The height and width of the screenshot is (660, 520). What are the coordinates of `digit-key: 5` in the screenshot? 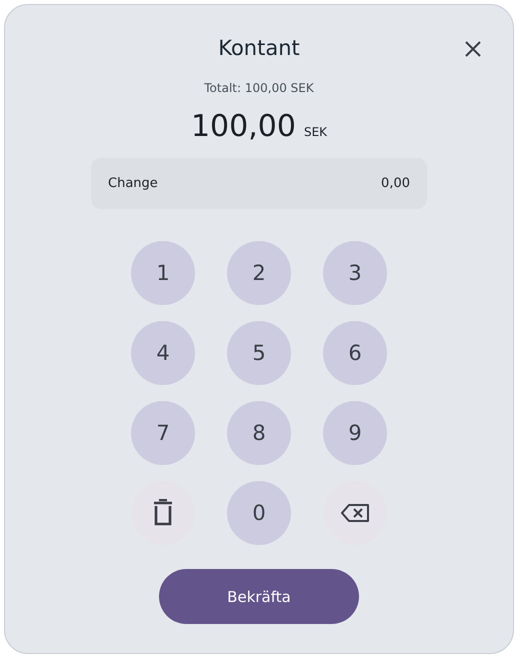 It's located at (259, 353).